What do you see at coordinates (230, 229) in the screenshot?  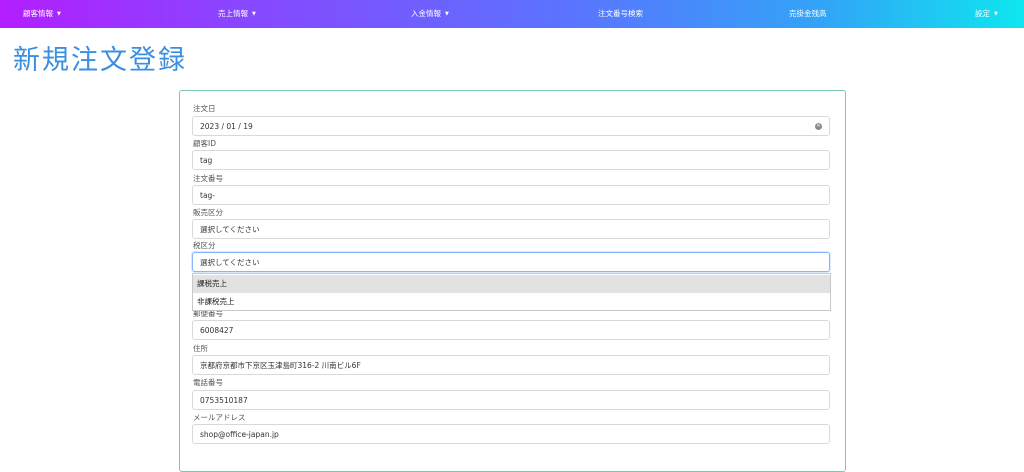 I see `sales-type-value: 選択してください` at bounding box center [230, 229].